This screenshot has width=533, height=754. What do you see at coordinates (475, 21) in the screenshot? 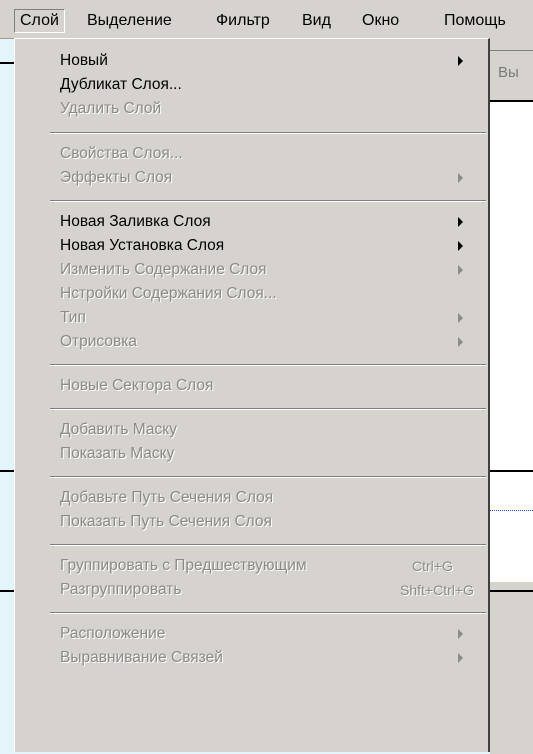
I see `menubar-help: Помощь` at bounding box center [475, 21].